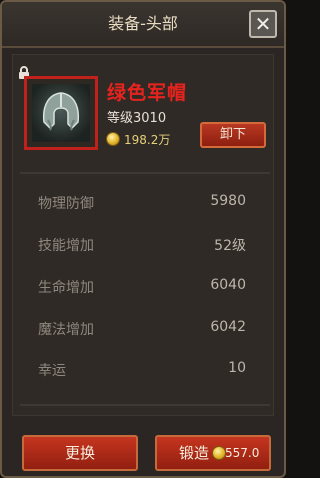  Describe the element at coordinates (52, 371) in the screenshot. I see `stat-label-luck: 幸运` at that location.